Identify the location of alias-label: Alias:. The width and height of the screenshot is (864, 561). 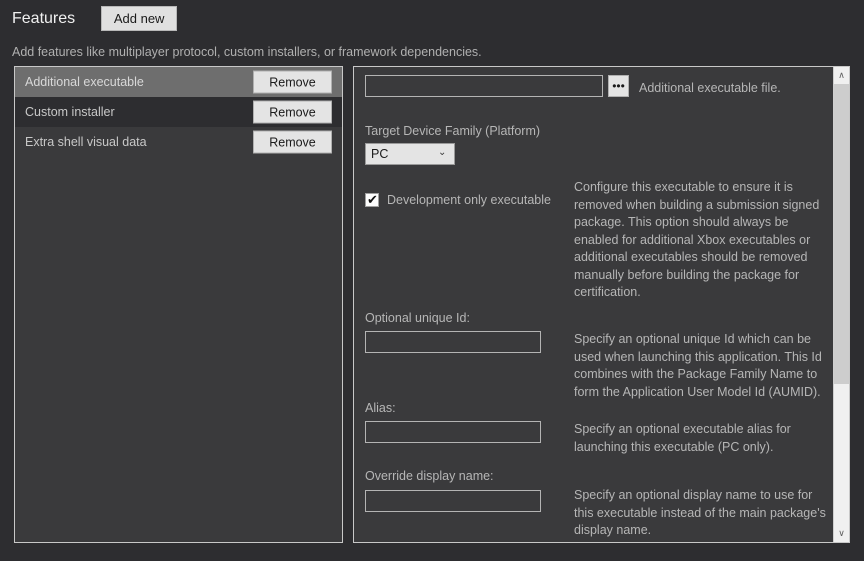
(380, 408).